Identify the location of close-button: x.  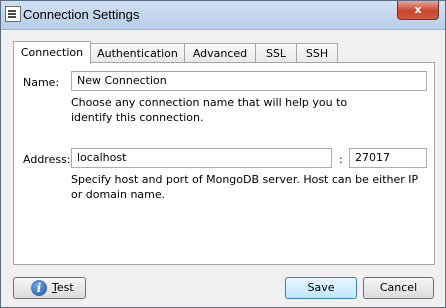
(418, 10).